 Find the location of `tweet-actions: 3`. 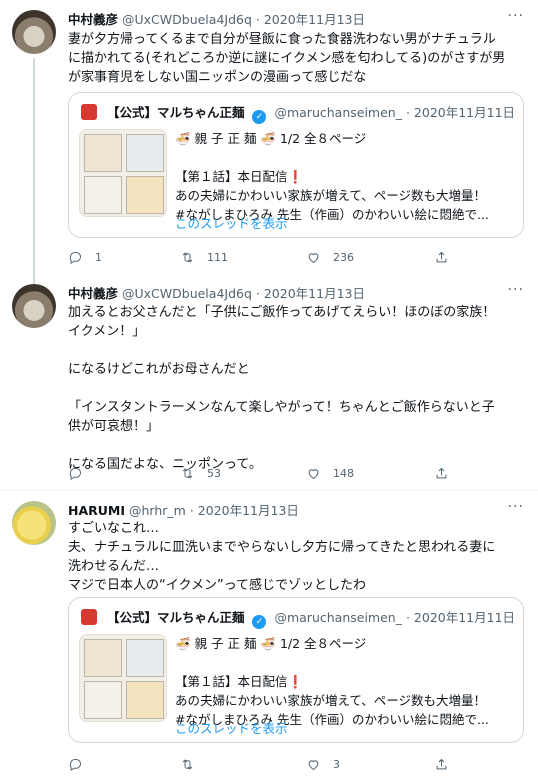

tweet-actions: 3 is located at coordinates (268, 766).